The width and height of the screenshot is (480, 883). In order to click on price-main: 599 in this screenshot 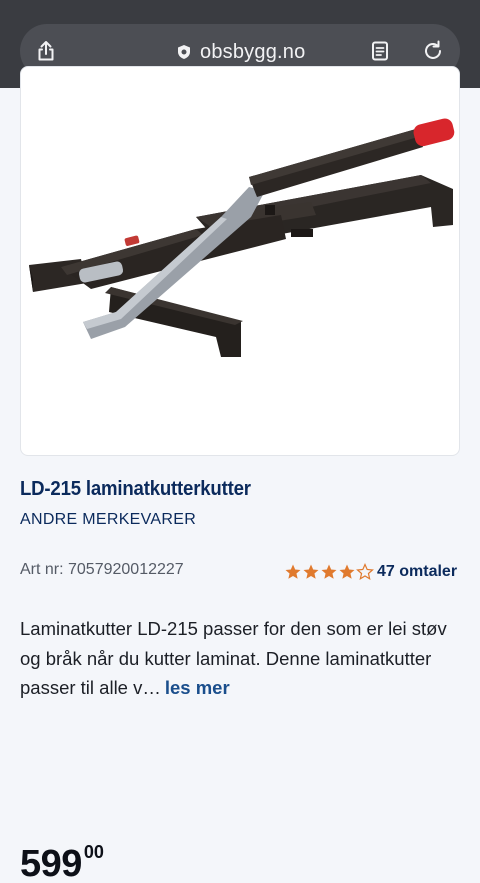, I will do `click(51, 863)`.